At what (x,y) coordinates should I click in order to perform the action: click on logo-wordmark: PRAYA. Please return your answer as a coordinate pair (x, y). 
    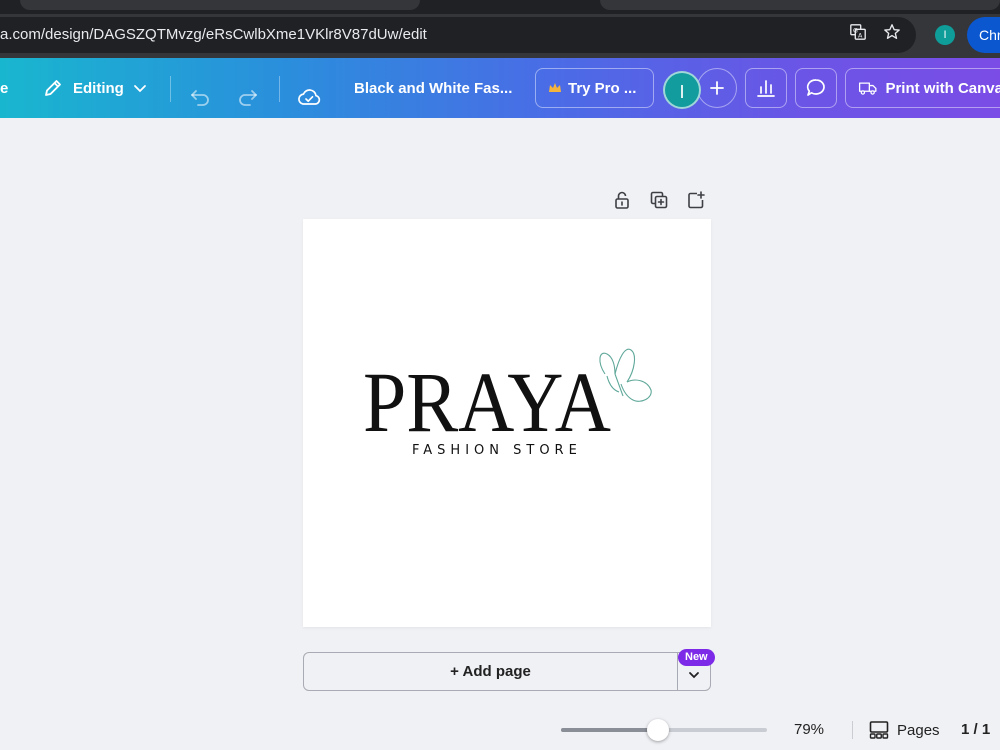
    Looking at the image, I should click on (488, 396).